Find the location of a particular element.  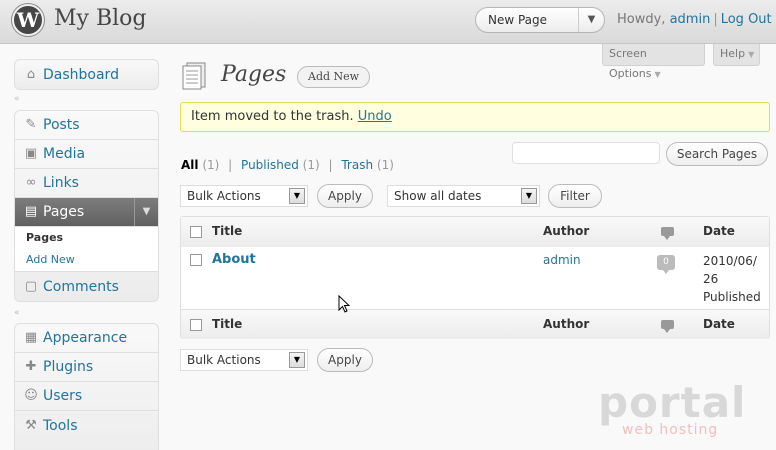

undo-link: Undo is located at coordinates (375, 116).